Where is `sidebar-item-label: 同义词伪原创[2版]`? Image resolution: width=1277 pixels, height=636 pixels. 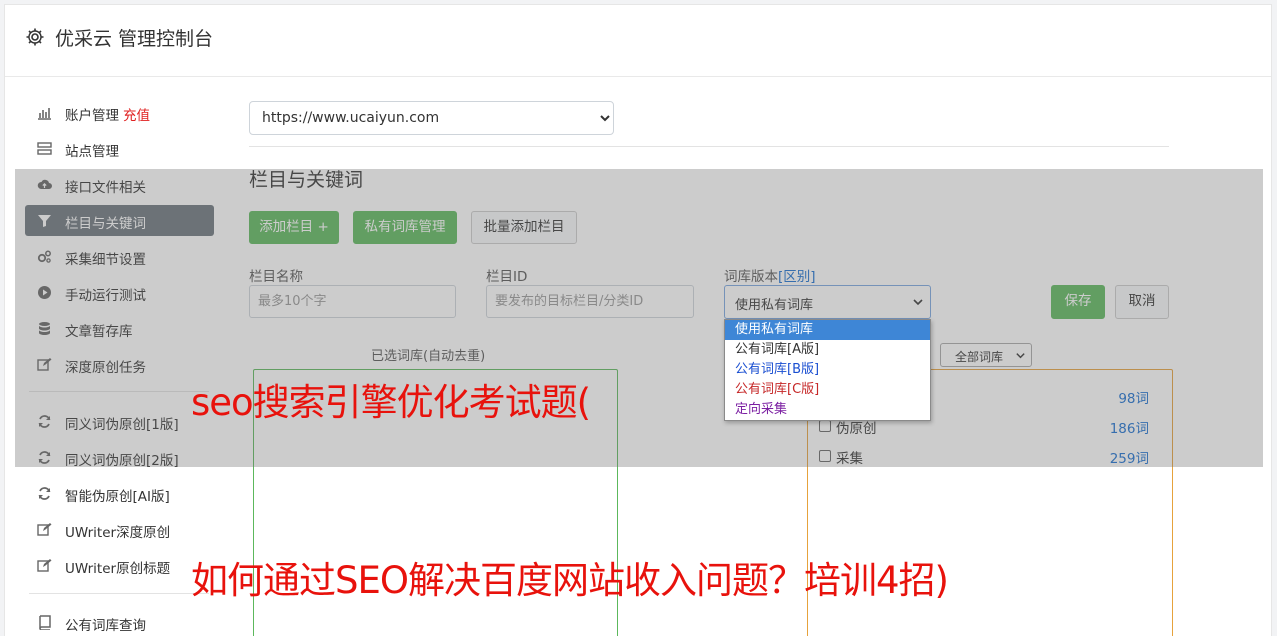 sidebar-item-label: 同义词伪原创[2版] is located at coordinates (122, 461).